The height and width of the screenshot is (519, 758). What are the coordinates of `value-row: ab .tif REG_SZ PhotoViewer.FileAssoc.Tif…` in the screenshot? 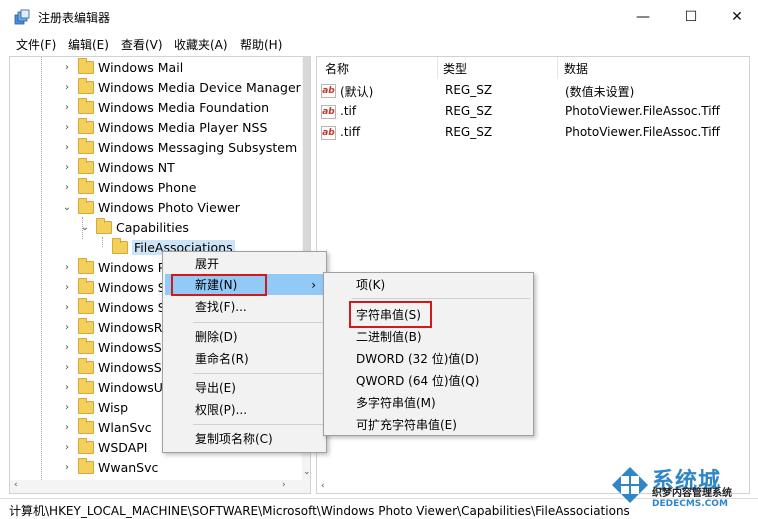 It's located at (533, 112).